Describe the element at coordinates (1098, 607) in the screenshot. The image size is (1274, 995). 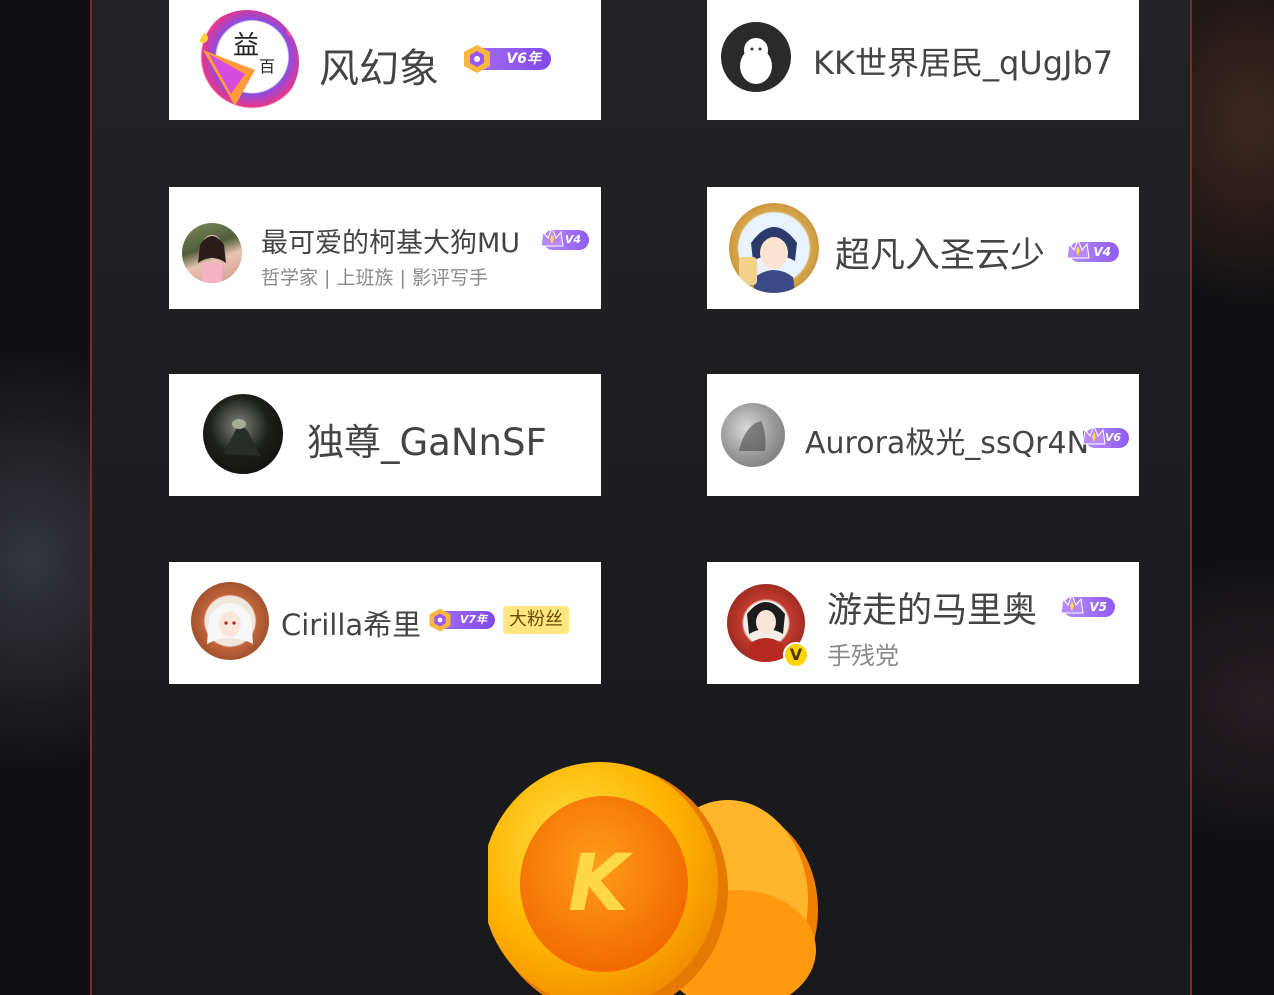
I see `badge-text: V5` at that location.